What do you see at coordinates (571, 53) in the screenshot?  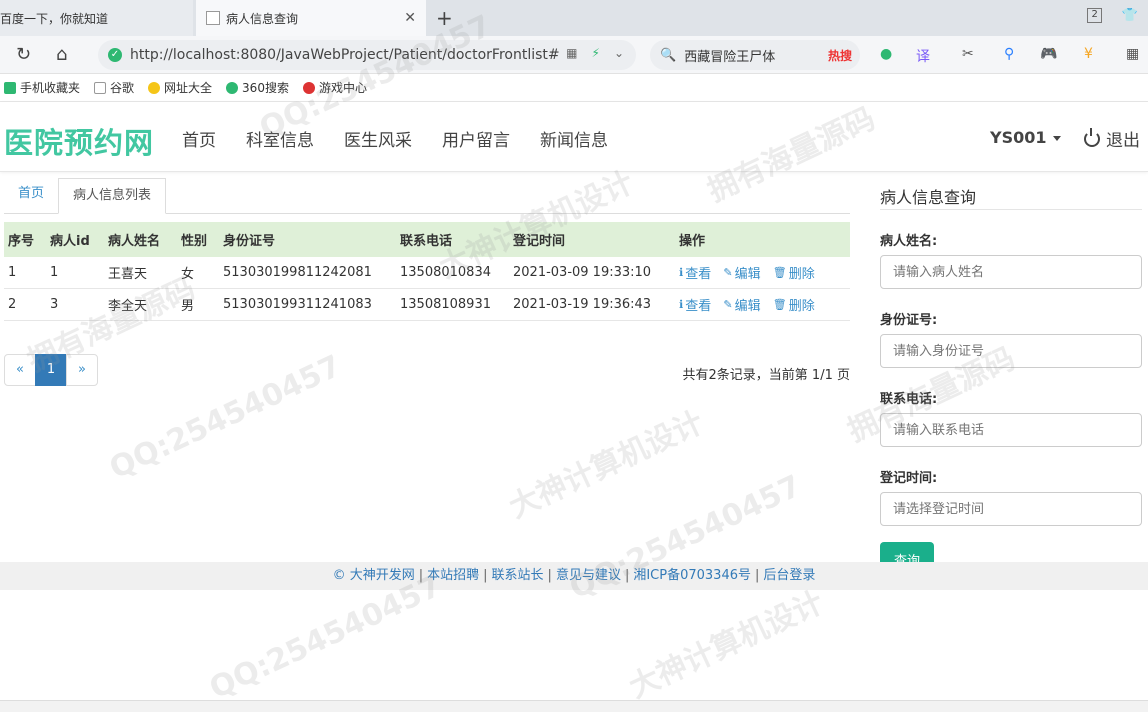 I see `qr-icon: ▦` at bounding box center [571, 53].